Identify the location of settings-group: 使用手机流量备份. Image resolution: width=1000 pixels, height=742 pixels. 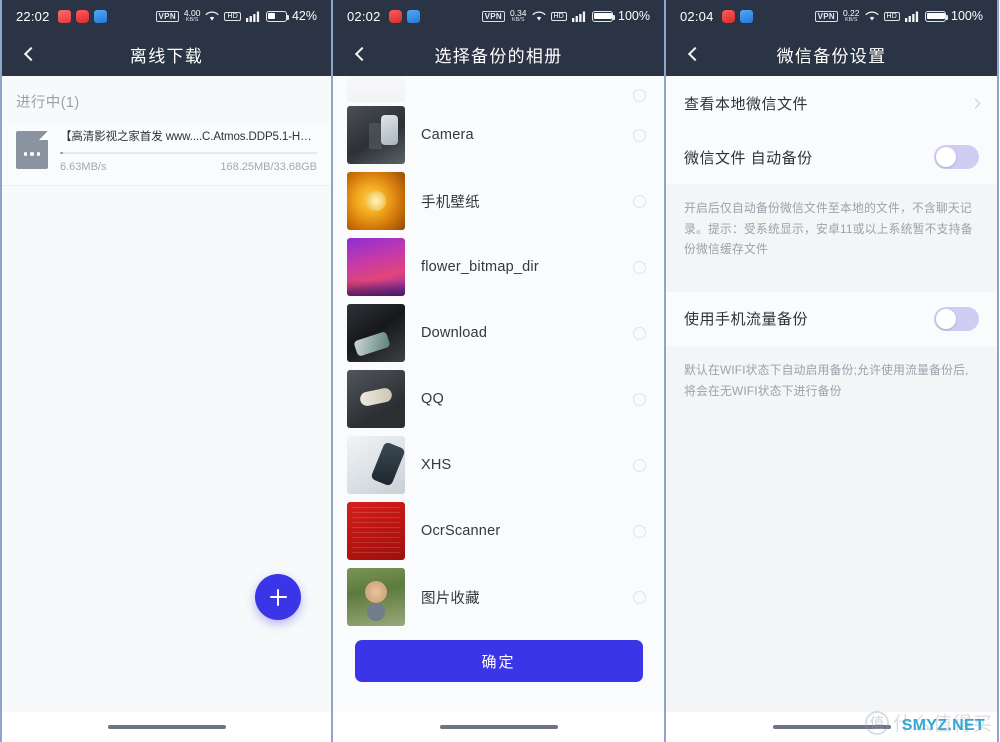
(831, 318).